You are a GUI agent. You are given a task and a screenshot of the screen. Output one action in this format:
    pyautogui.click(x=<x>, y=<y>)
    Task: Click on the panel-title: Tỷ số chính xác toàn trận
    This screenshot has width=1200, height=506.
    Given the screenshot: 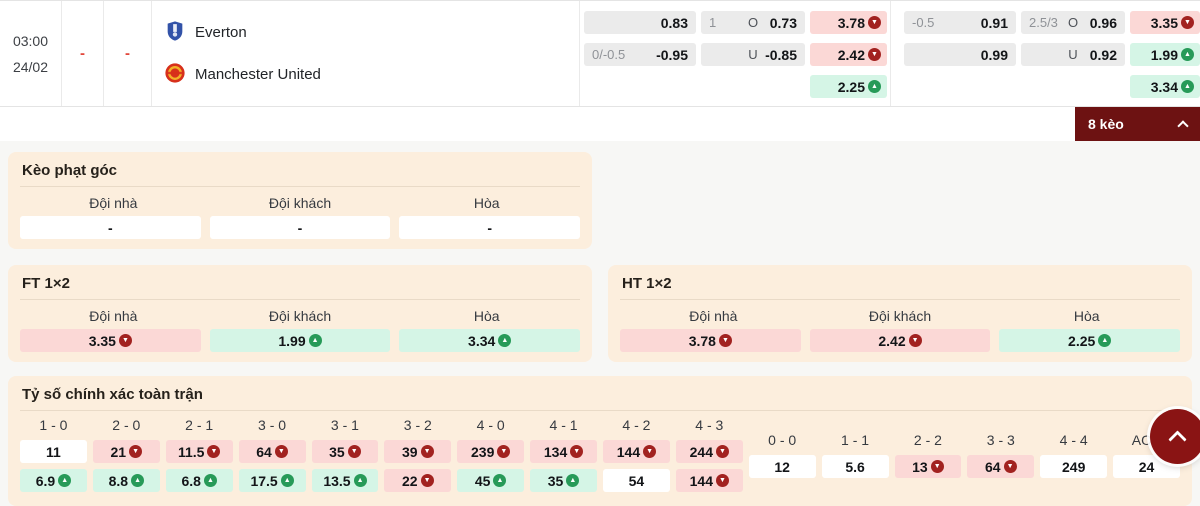 What is the action you would take?
    pyautogui.click(x=600, y=397)
    